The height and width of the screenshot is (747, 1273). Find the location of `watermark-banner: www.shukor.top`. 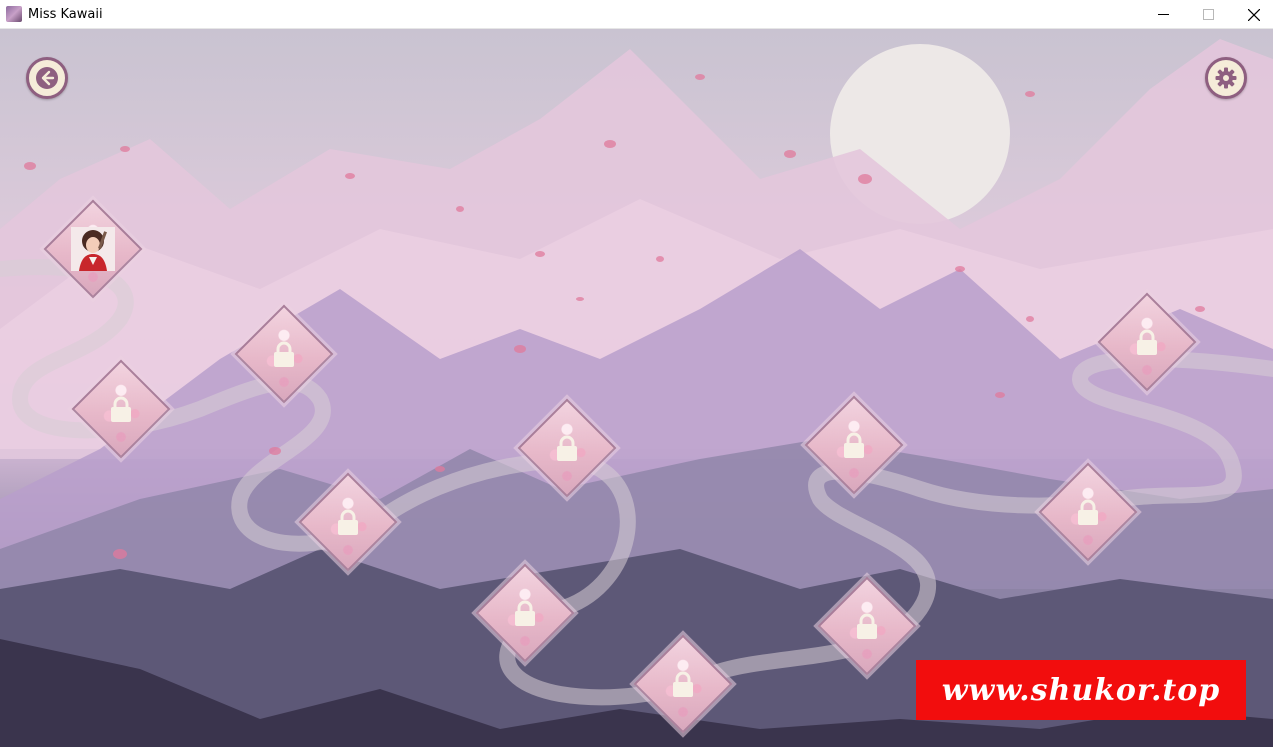

watermark-banner: www.shukor.top is located at coordinates (1081, 690).